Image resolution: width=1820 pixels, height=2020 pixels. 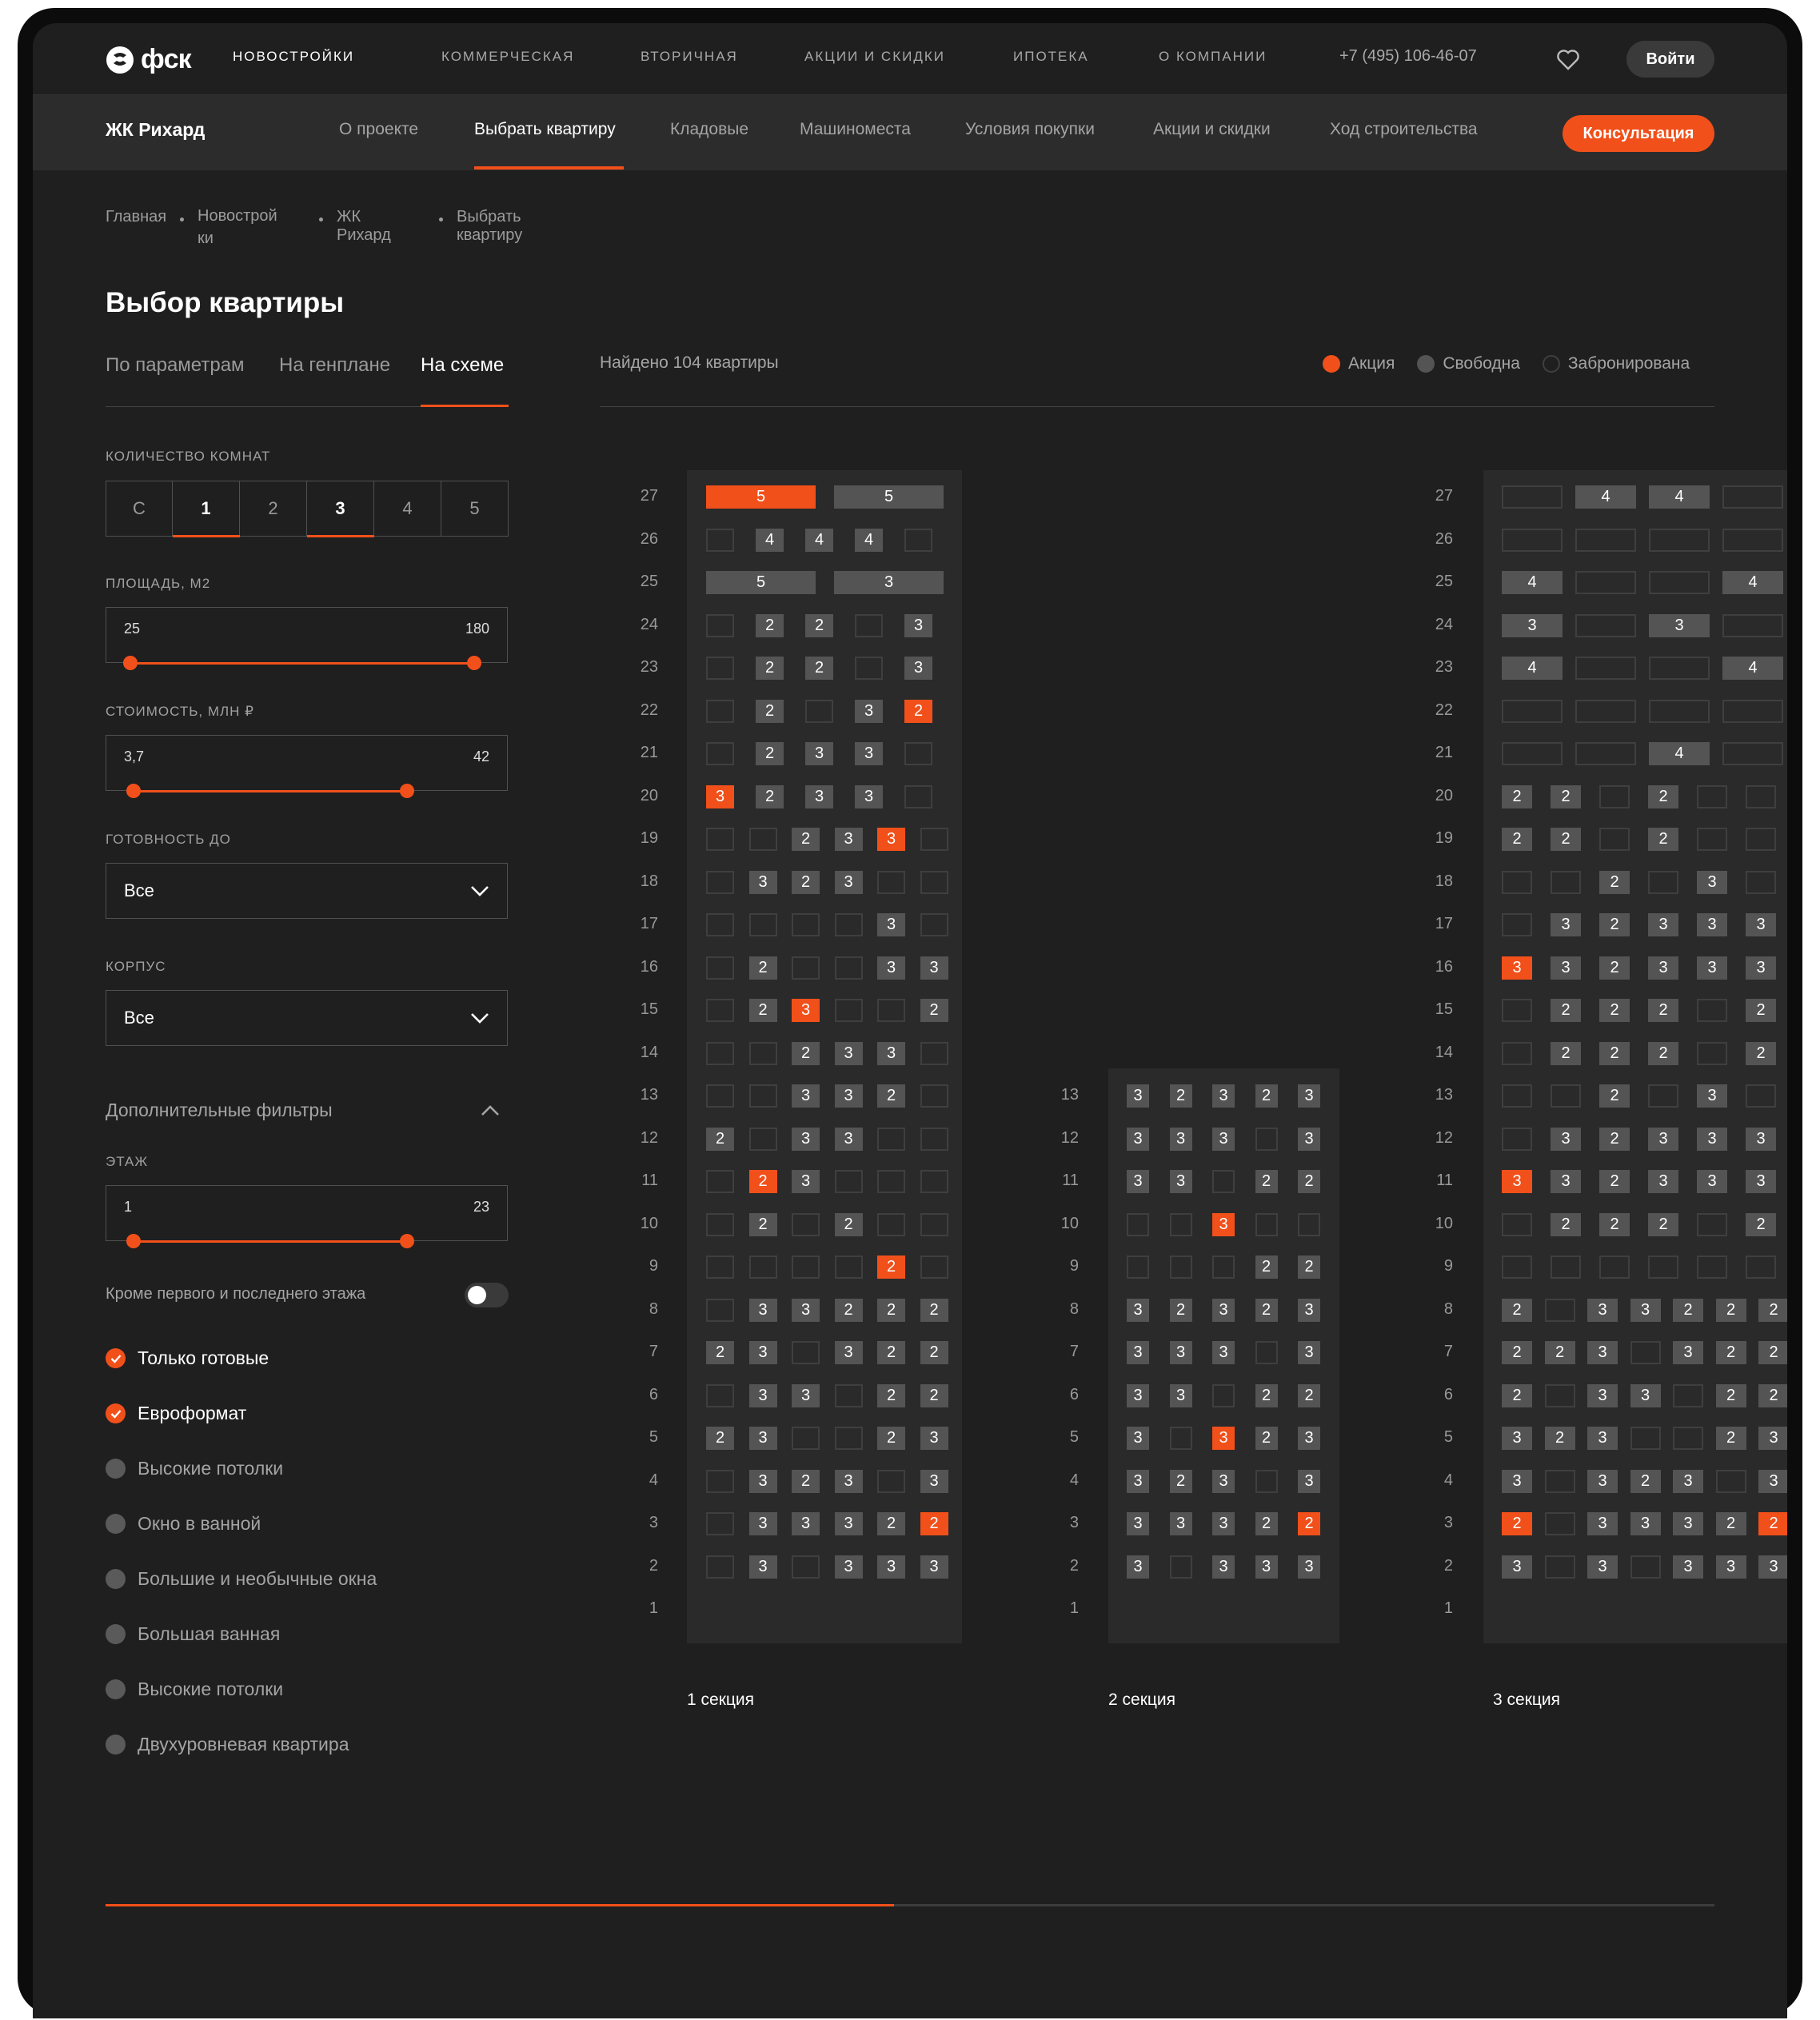 I want to click on topnav-item-mortgage: Ипотека, so click(x=1051, y=57).